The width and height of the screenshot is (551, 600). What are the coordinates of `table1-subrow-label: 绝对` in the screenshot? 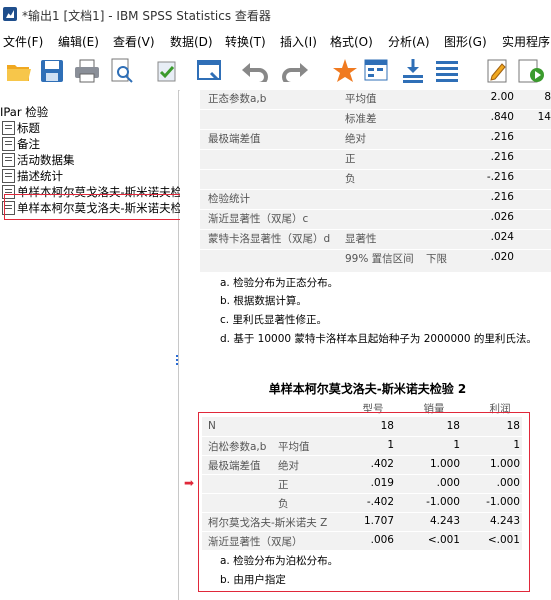 It's located at (355, 139).